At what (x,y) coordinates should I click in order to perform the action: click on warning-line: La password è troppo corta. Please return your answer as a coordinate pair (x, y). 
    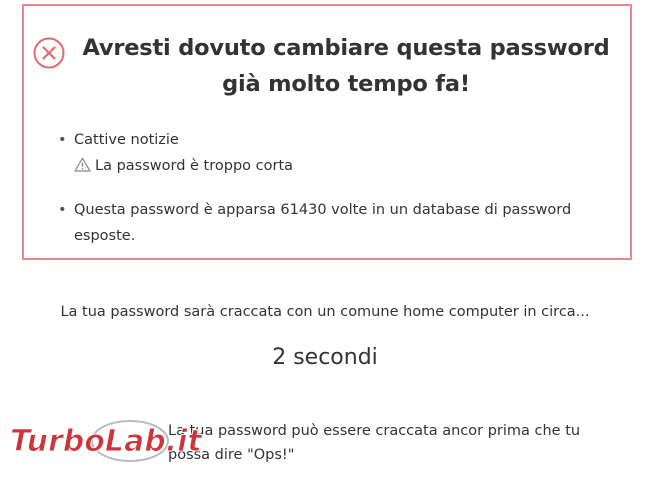
    Looking at the image, I should click on (346, 166).